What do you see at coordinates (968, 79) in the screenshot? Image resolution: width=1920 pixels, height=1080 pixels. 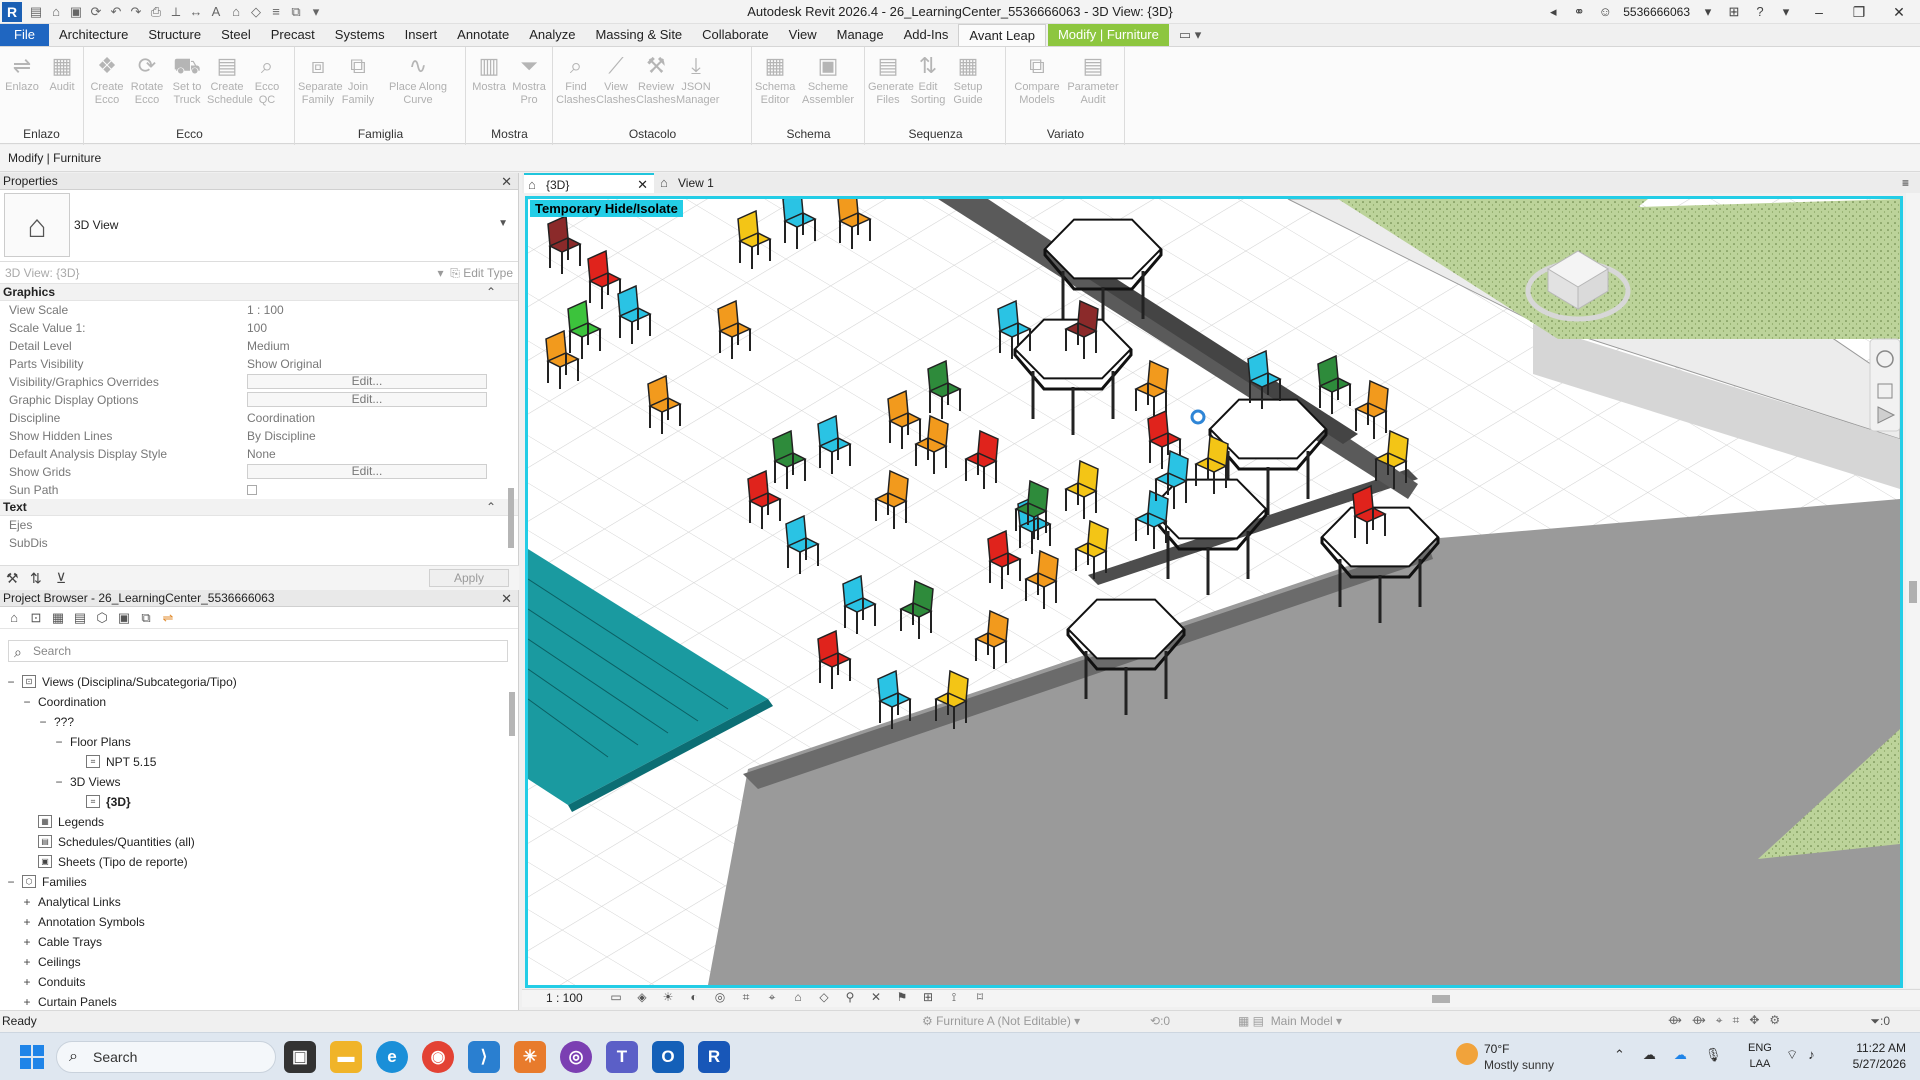 I see `tool-setup-guide: ▦ Setup Guide` at bounding box center [968, 79].